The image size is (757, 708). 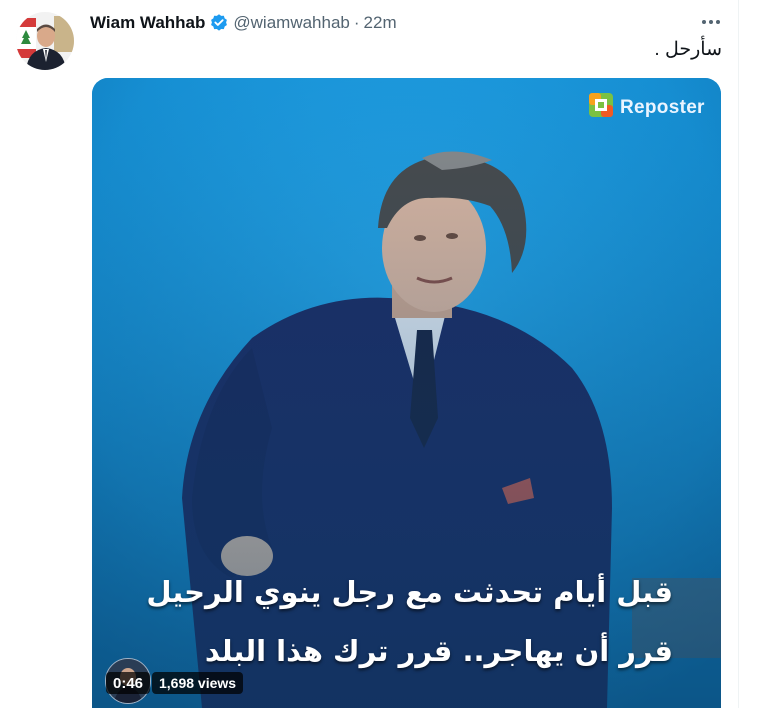 What do you see at coordinates (409, 592) in the screenshot?
I see `video-caption-line-1: قبل أيام تحدثت مع رجل ينوي الرحيل` at bounding box center [409, 592].